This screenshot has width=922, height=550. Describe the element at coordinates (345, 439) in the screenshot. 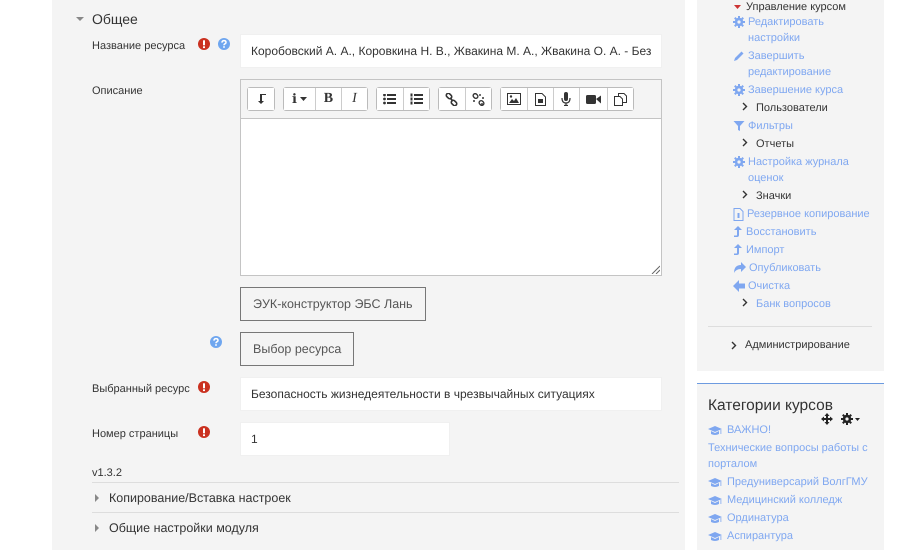

I see `number-field: 1` at that location.